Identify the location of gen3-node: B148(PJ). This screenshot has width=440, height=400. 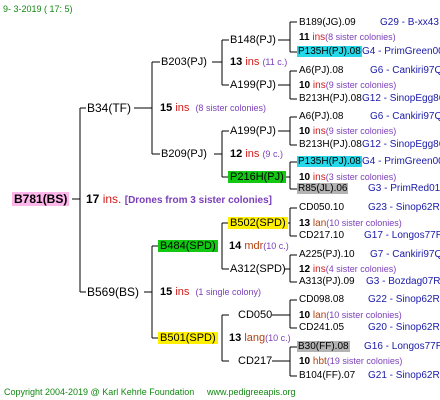
(253, 40).